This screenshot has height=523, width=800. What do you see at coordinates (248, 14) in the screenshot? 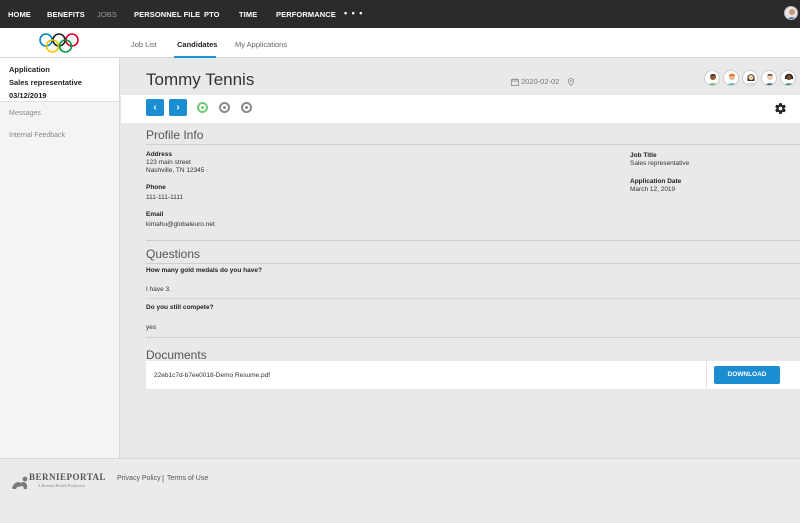
I see `nav-time: TIME` at bounding box center [248, 14].